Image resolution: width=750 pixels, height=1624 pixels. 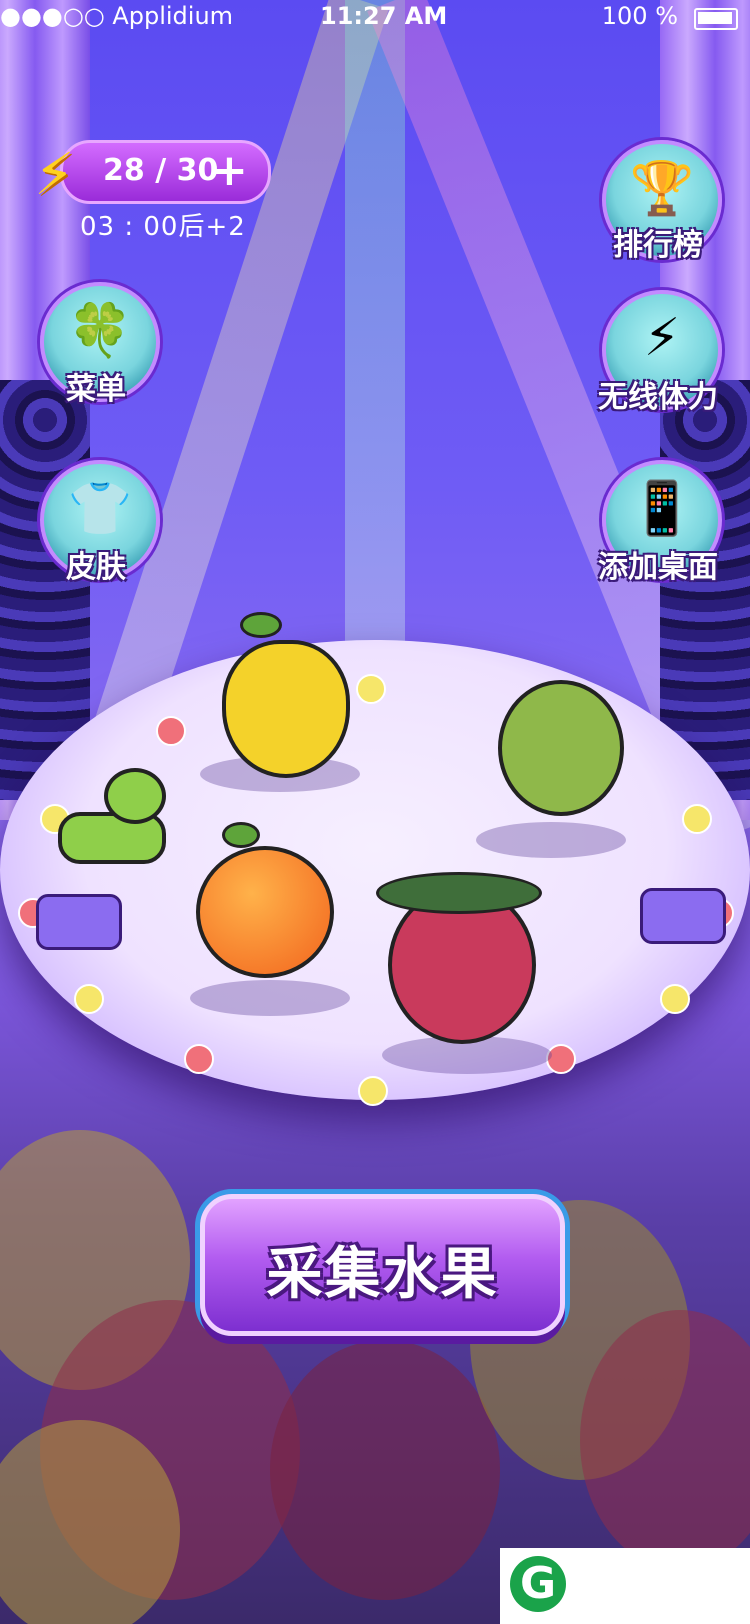 What do you see at coordinates (716, 19) in the screenshot?
I see `battery-icon` at bounding box center [716, 19].